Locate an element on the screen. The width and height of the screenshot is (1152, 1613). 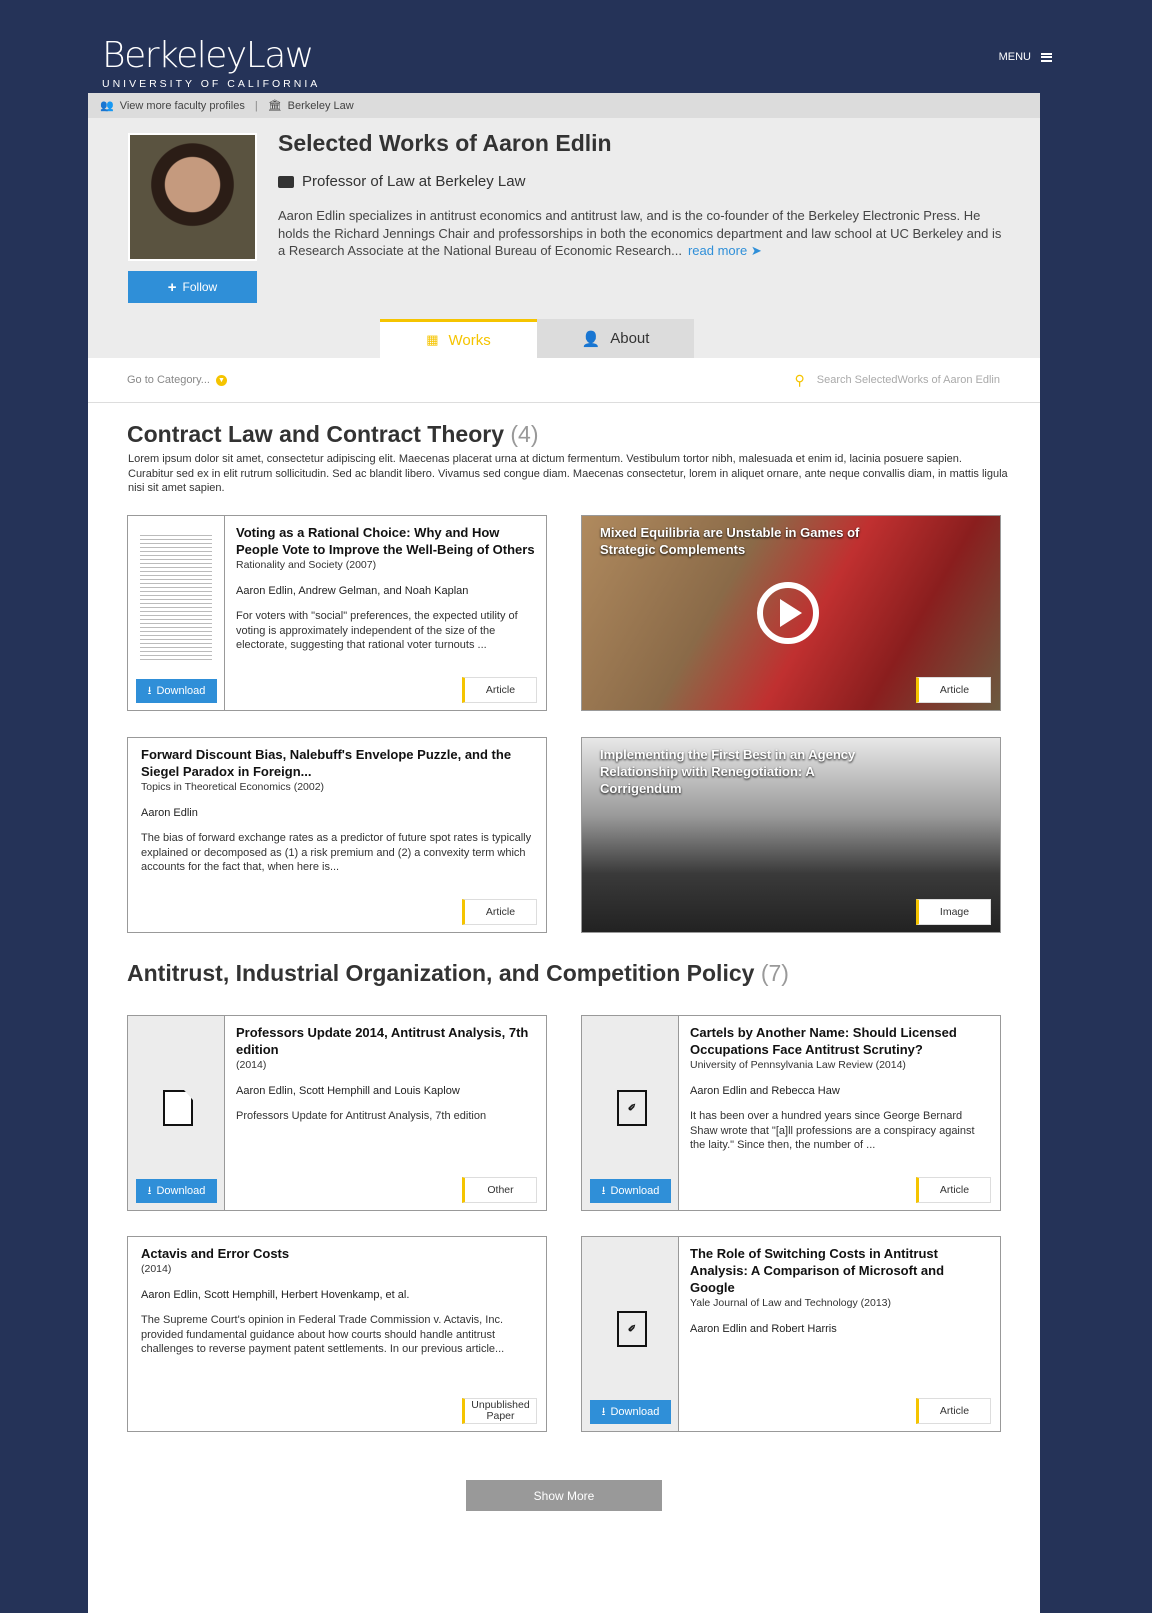
play-icon is located at coordinates (788, 613).